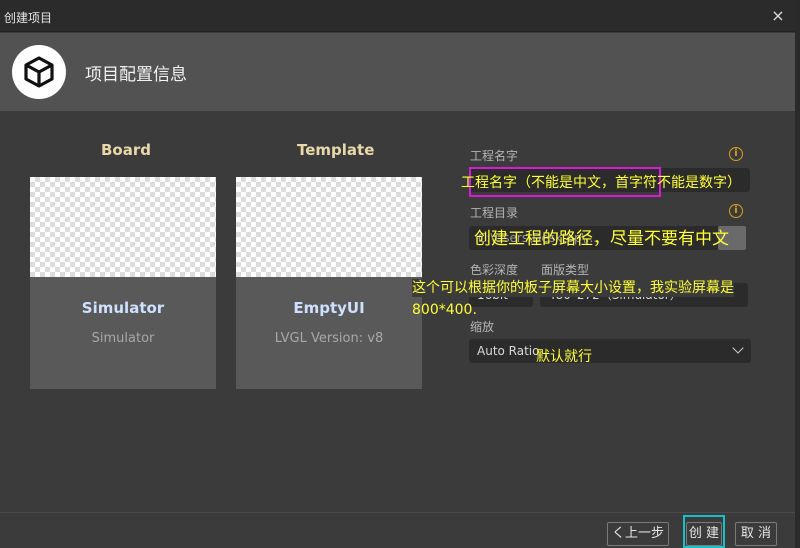  Describe the element at coordinates (573, 288) in the screenshot. I see `size-annotation-line1: 这个可以根据你的板子屏幕大小设置，我实验屏幕是` at that location.